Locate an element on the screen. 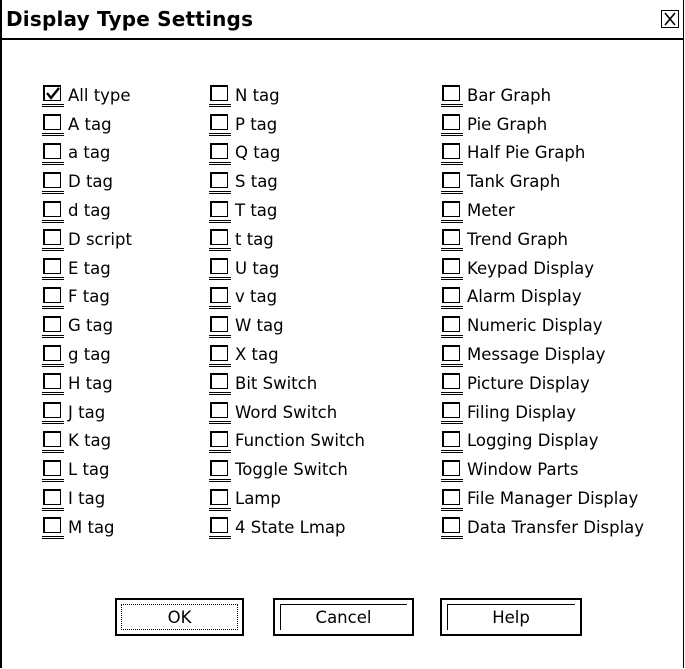 This screenshot has height=669, width=685. checkbox-item: Numeric Display is located at coordinates (542, 326).